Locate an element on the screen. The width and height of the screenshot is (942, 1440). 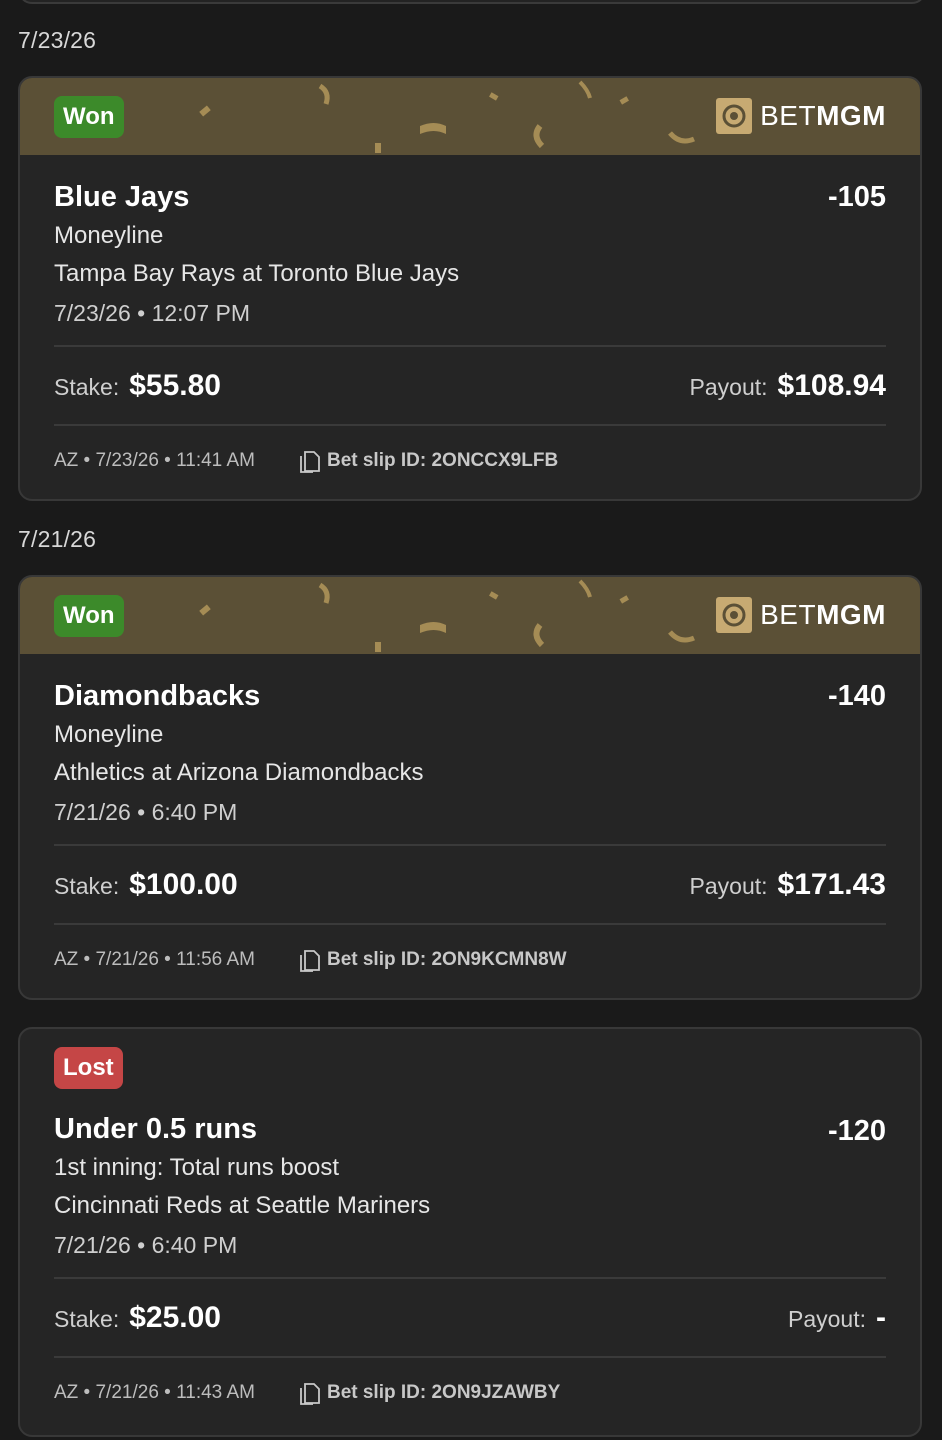
date-header: 7/23/26 is located at coordinates (57, 40).